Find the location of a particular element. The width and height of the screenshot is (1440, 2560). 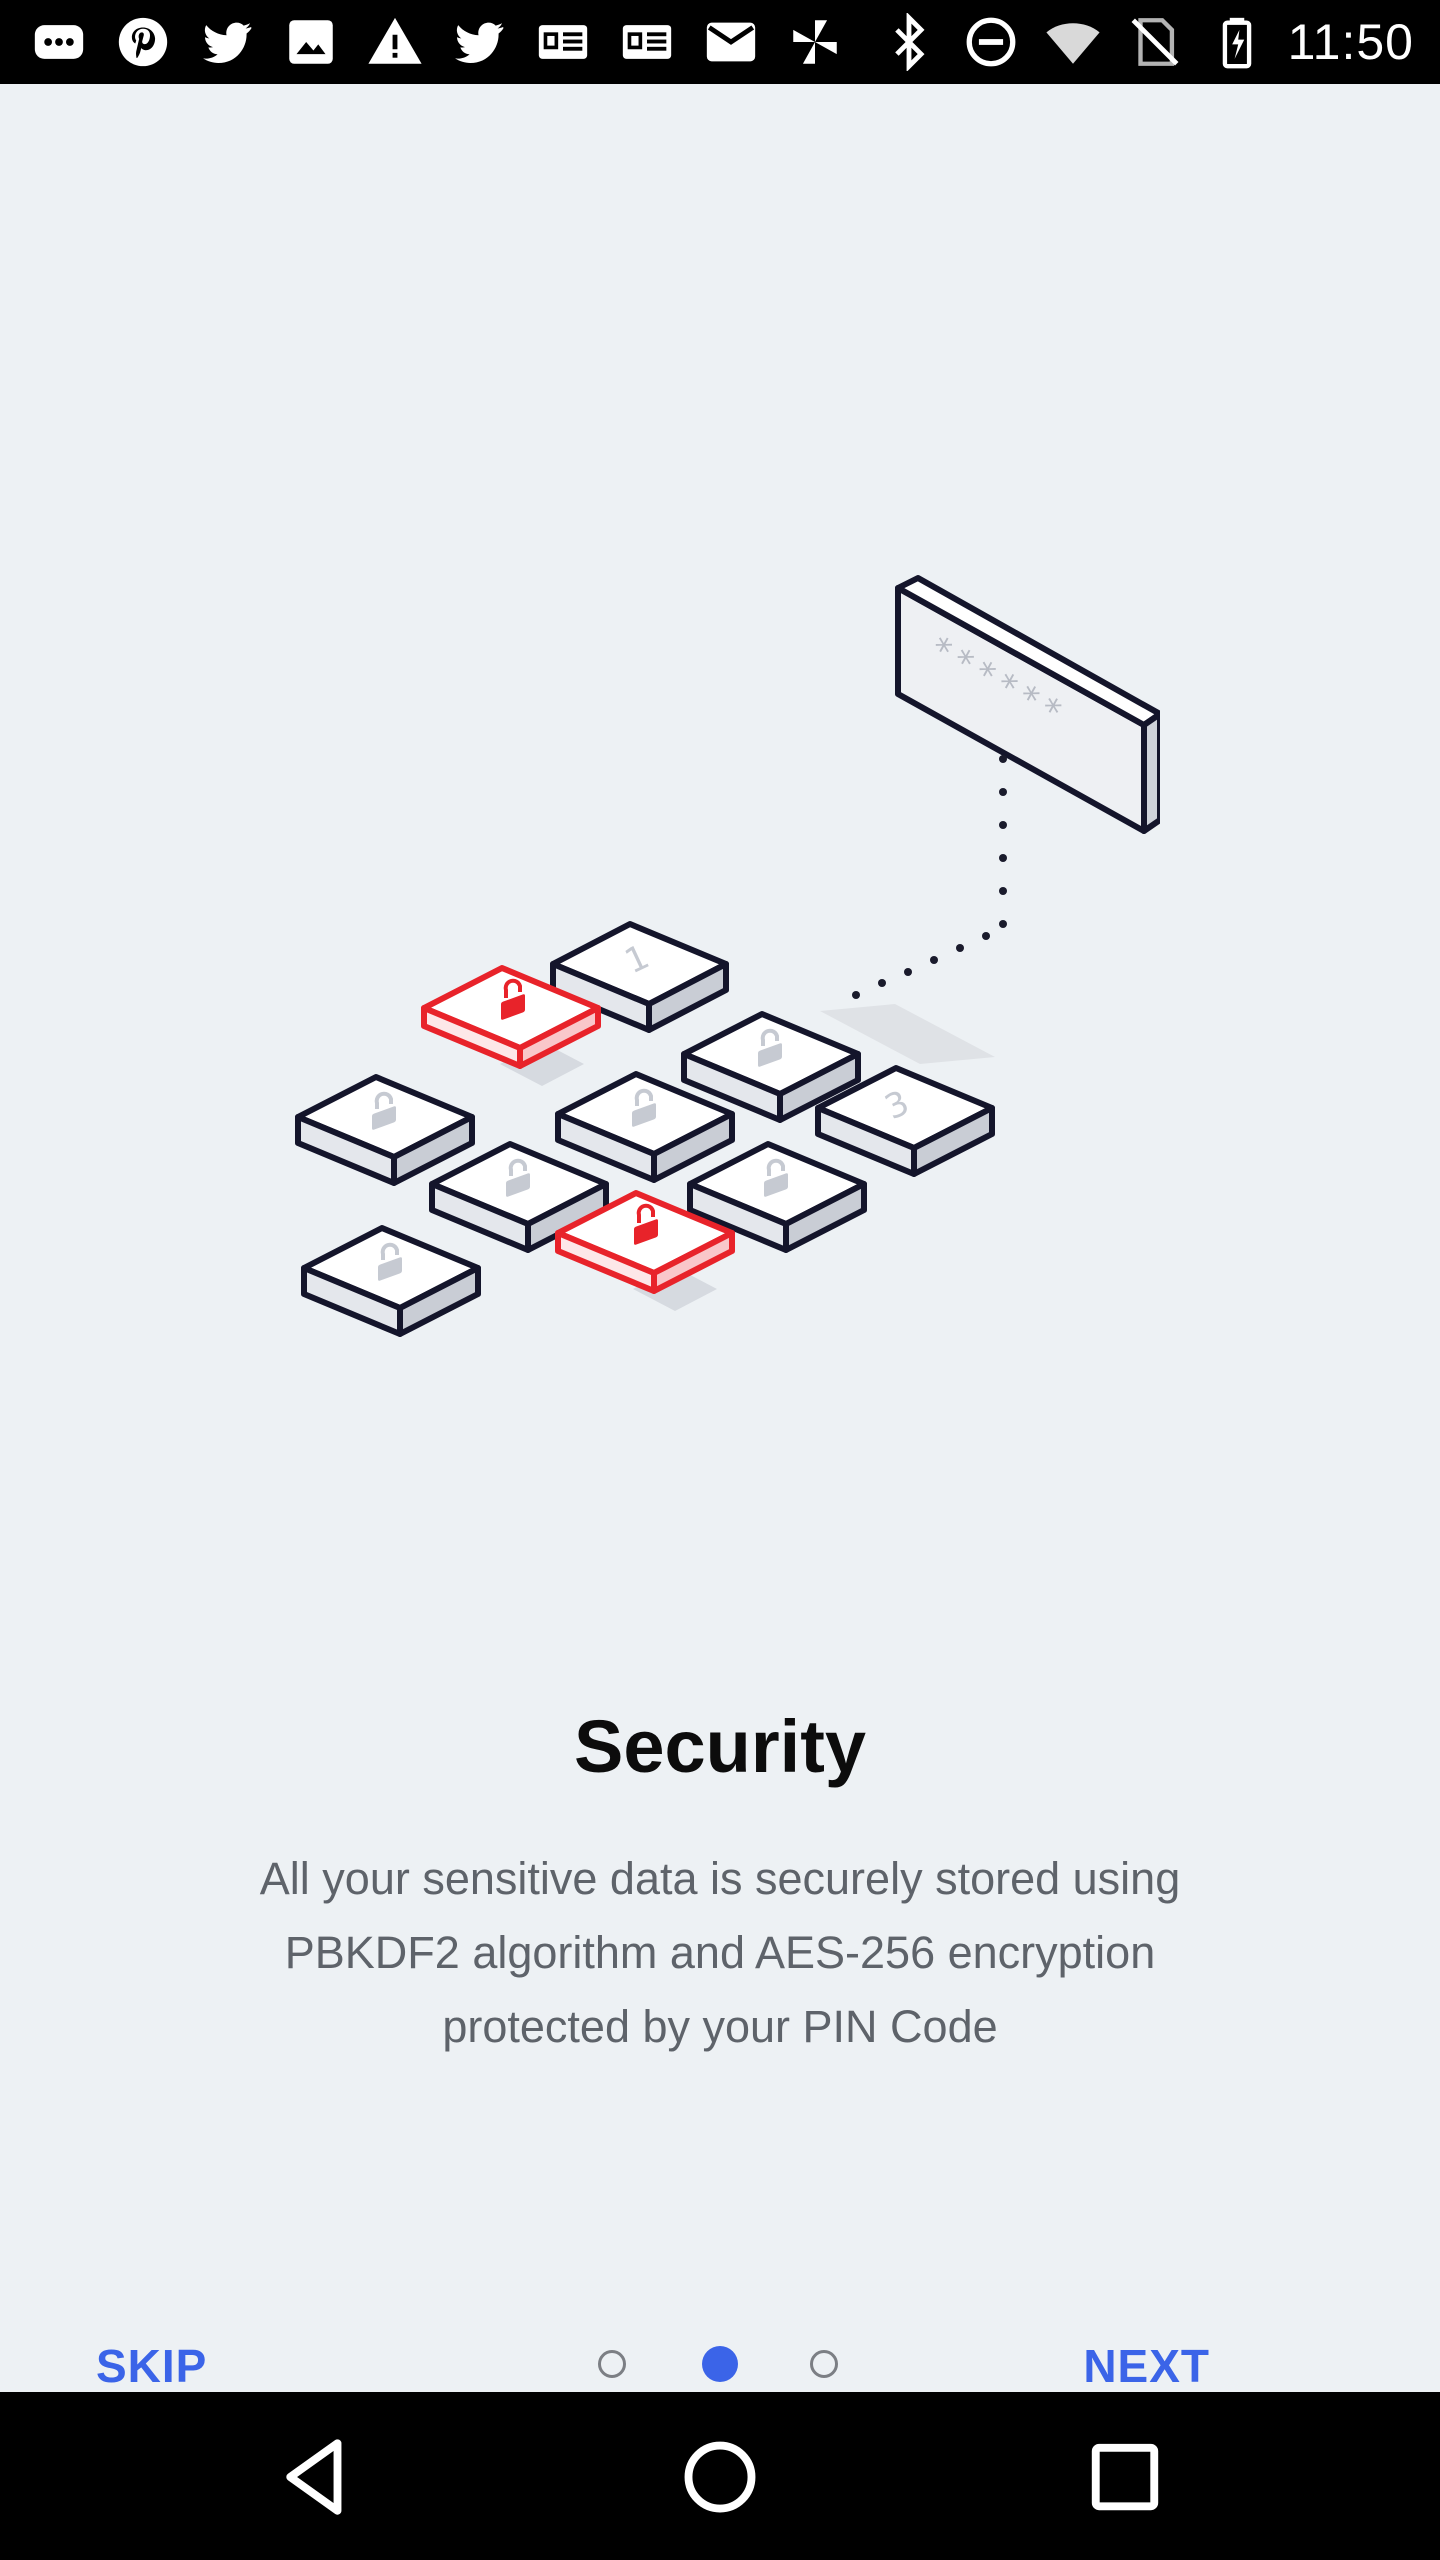

page-title: Security is located at coordinates (720, 1746).